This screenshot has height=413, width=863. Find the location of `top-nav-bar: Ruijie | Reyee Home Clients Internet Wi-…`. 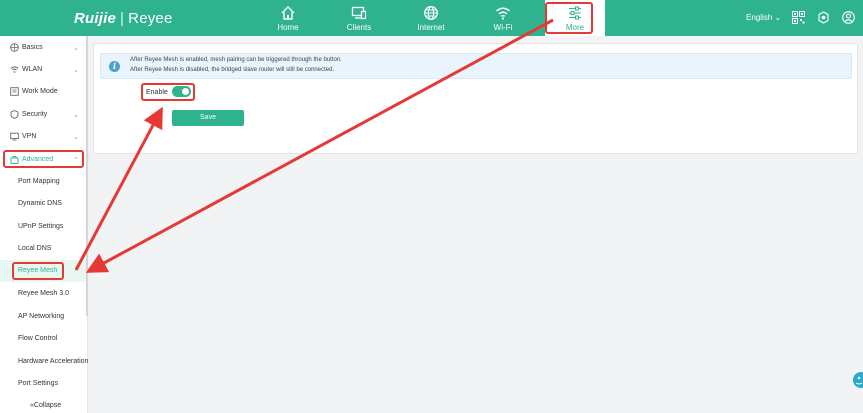

top-nav-bar: Ruijie | Reyee Home Clients Internet Wi-… is located at coordinates (431, 18).